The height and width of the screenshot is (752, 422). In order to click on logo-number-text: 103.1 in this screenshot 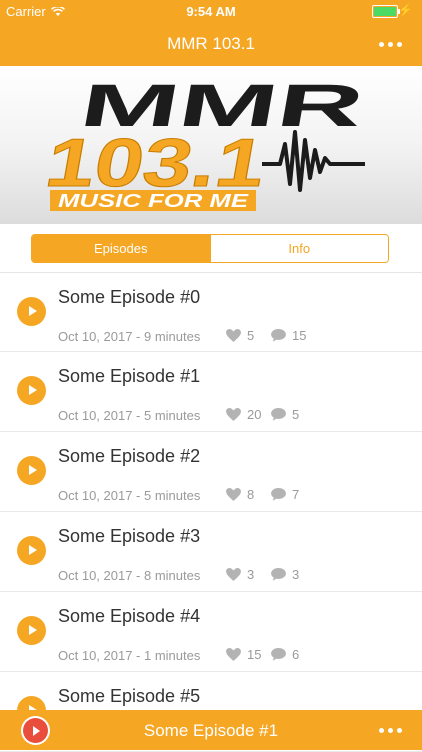, I will do `click(155, 162)`.